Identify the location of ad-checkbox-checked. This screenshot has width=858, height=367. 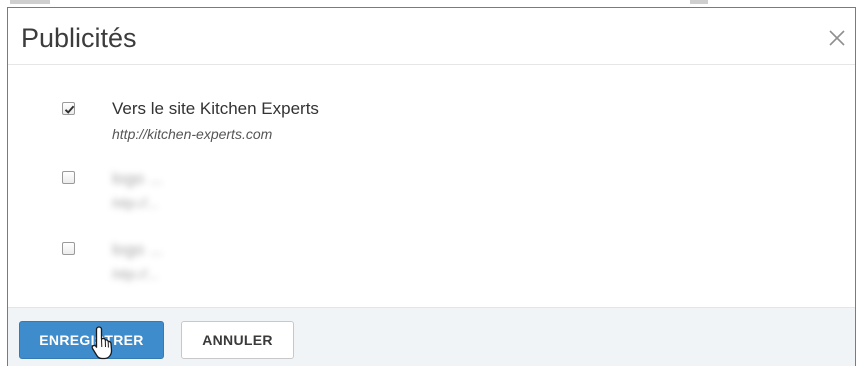
(68, 108).